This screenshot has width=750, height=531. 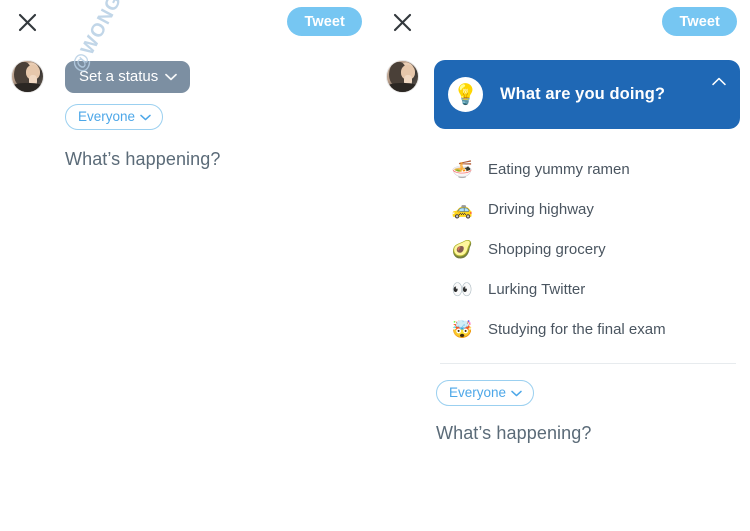 What do you see at coordinates (559, 169) in the screenshot?
I see `list-item-label: Eating yummy ramen` at bounding box center [559, 169].